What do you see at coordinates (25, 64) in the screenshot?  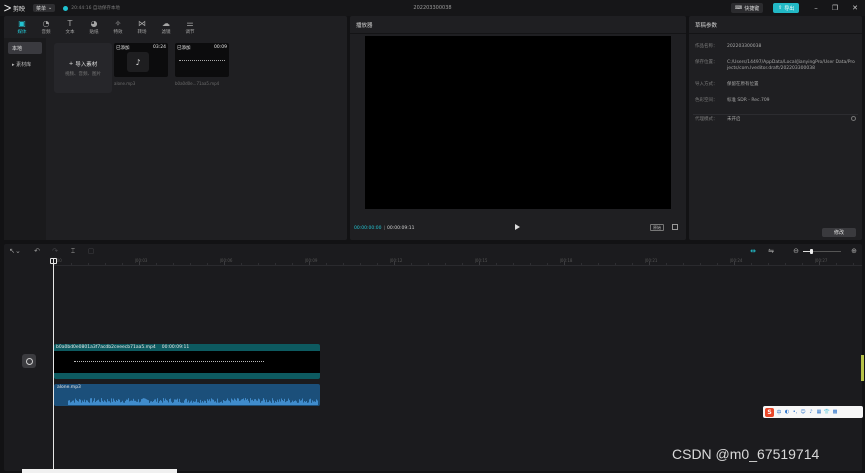 I see `sidebar-item-library: ▸ 素材库` at bounding box center [25, 64].